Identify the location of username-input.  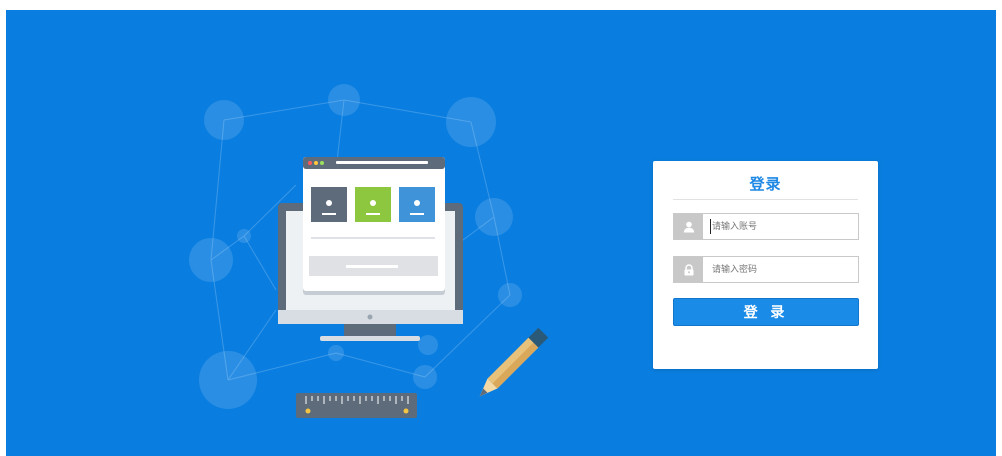
(783, 226).